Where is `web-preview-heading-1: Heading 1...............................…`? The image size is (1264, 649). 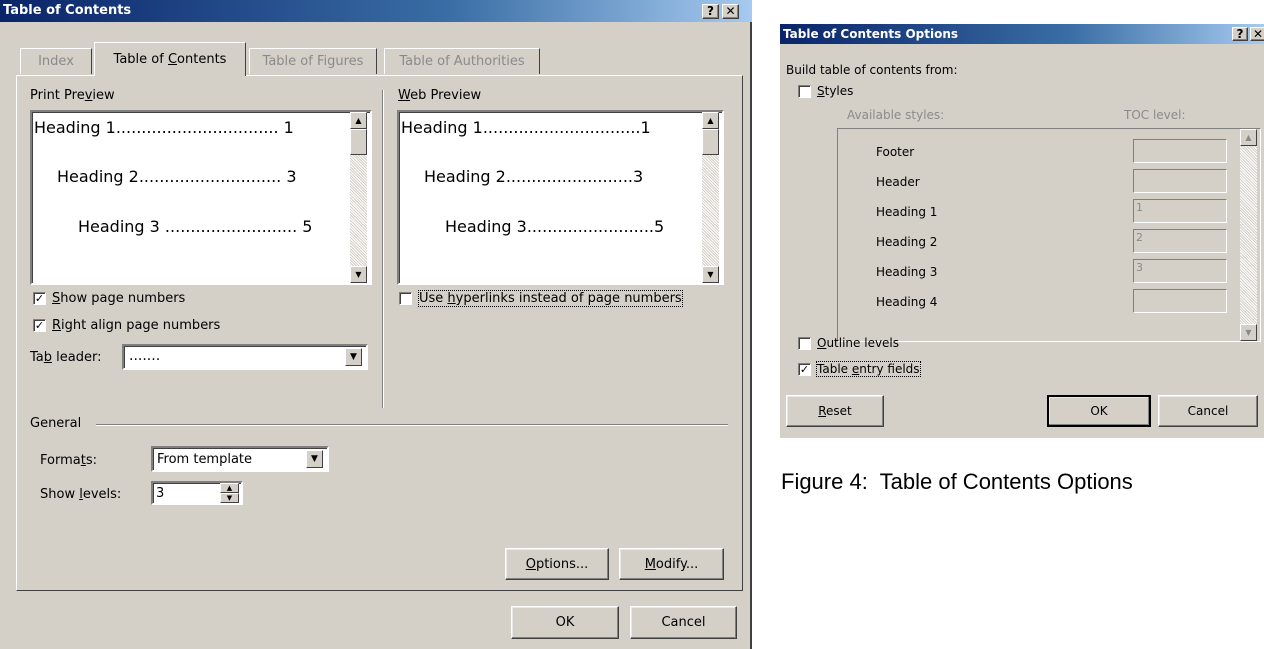
web-preview-heading-1: Heading 1...............................… is located at coordinates (526, 127).